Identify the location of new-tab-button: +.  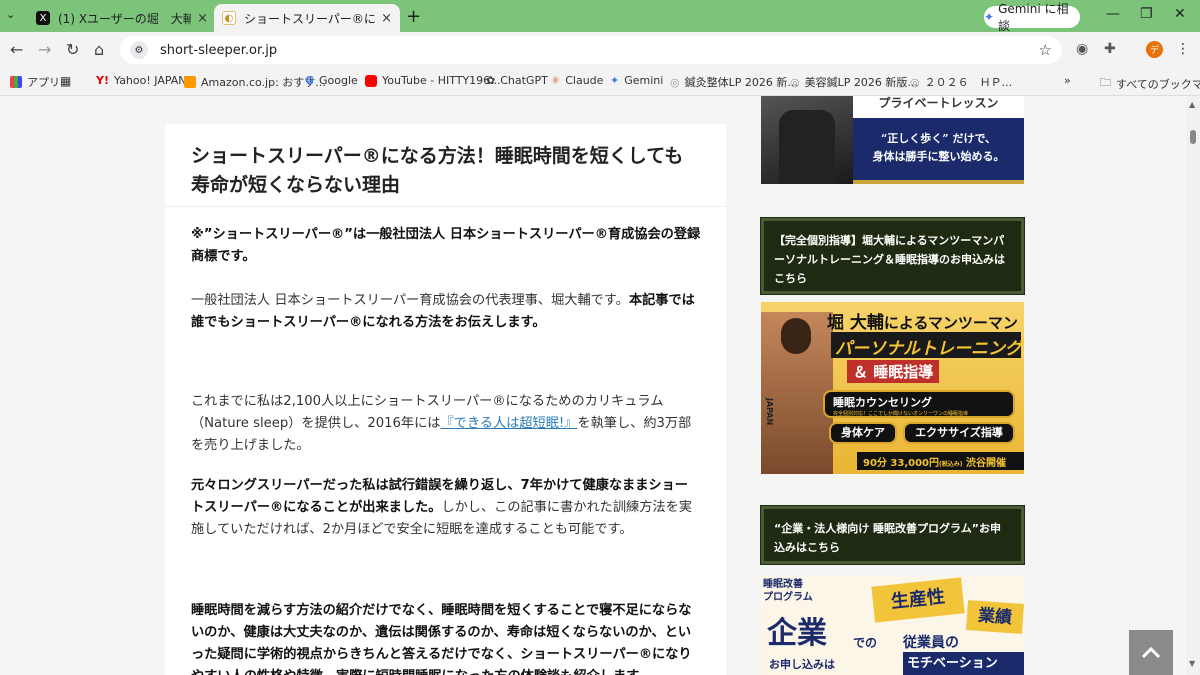
(413, 16).